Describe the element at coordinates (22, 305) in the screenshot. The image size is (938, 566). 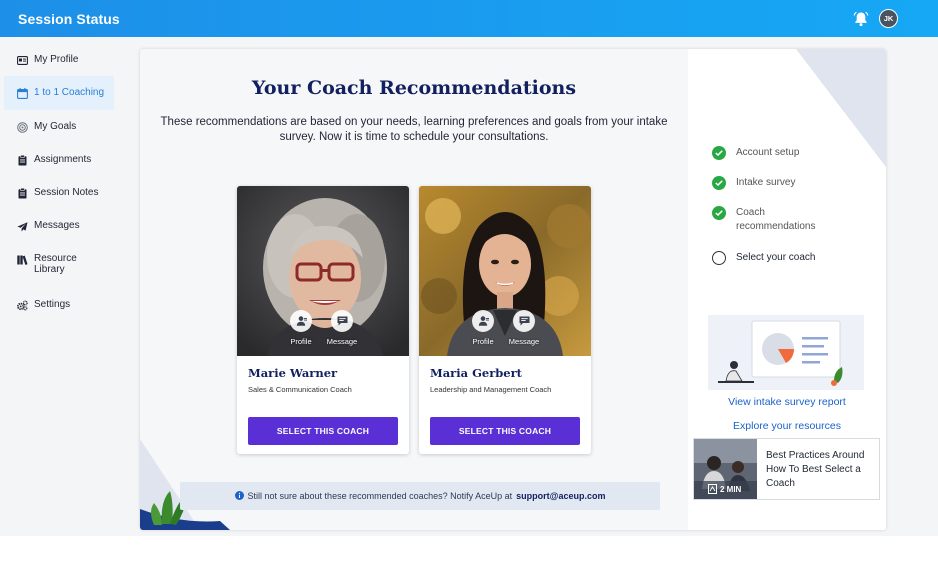
I see `gears-icon` at that location.